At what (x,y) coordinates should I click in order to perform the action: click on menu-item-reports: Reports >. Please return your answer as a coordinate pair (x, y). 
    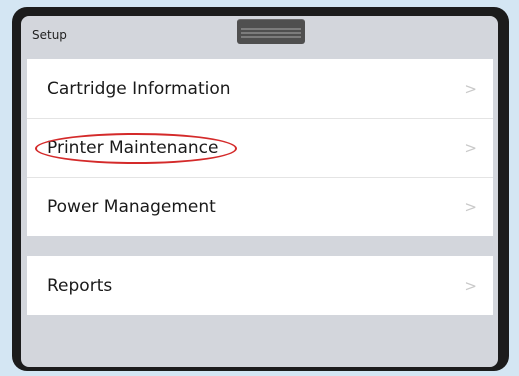
    Looking at the image, I should click on (260, 285).